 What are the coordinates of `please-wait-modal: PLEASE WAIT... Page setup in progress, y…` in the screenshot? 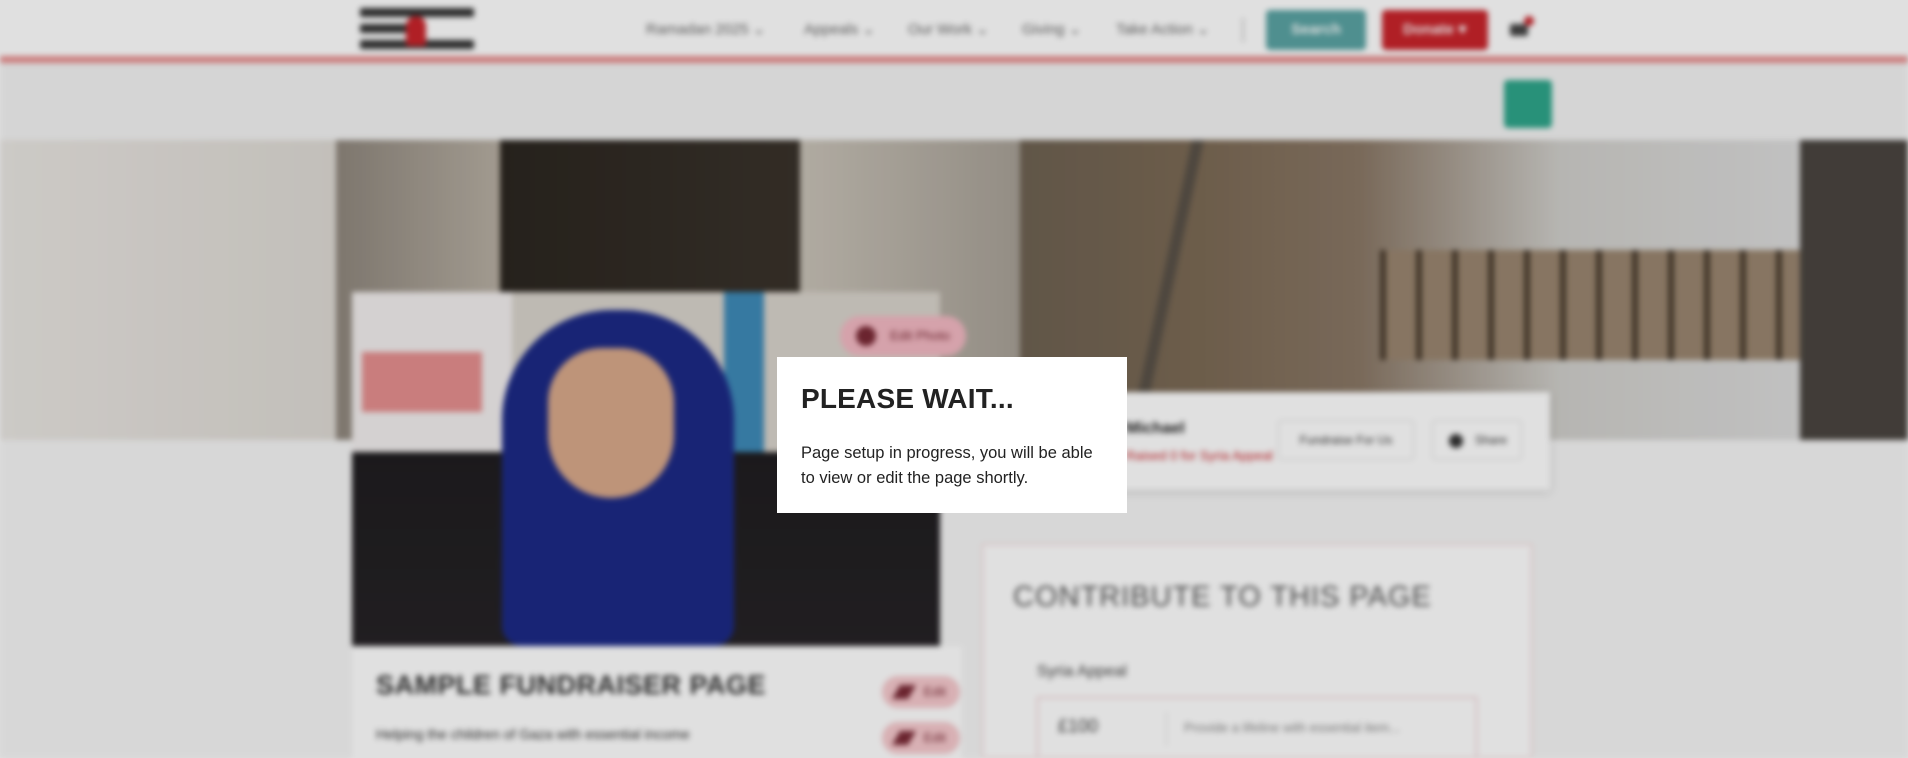 It's located at (952, 435).